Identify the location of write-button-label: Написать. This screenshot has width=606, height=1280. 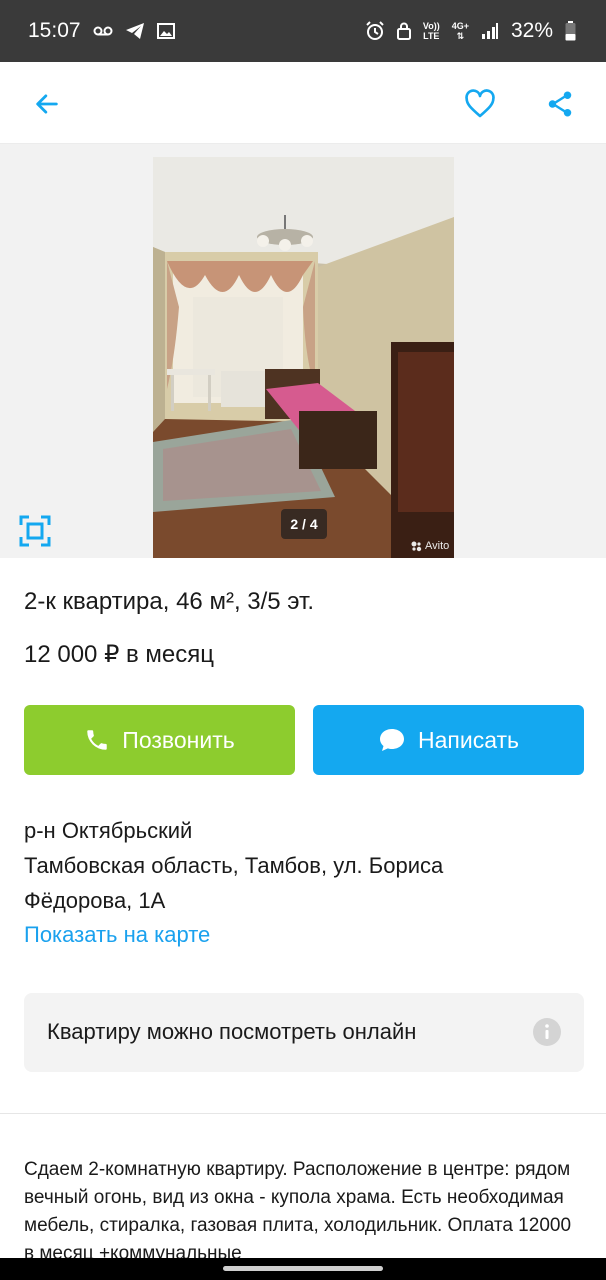
(468, 739).